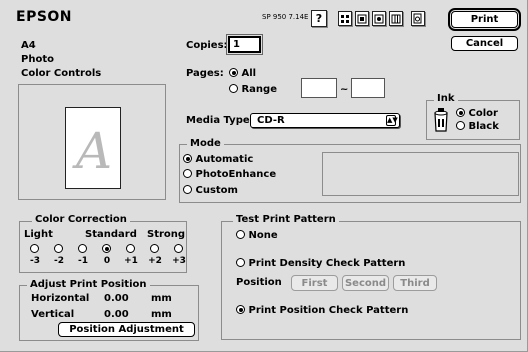  Describe the element at coordinates (259, 89) in the screenshot. I see `pages-range-label: Range` at that location.